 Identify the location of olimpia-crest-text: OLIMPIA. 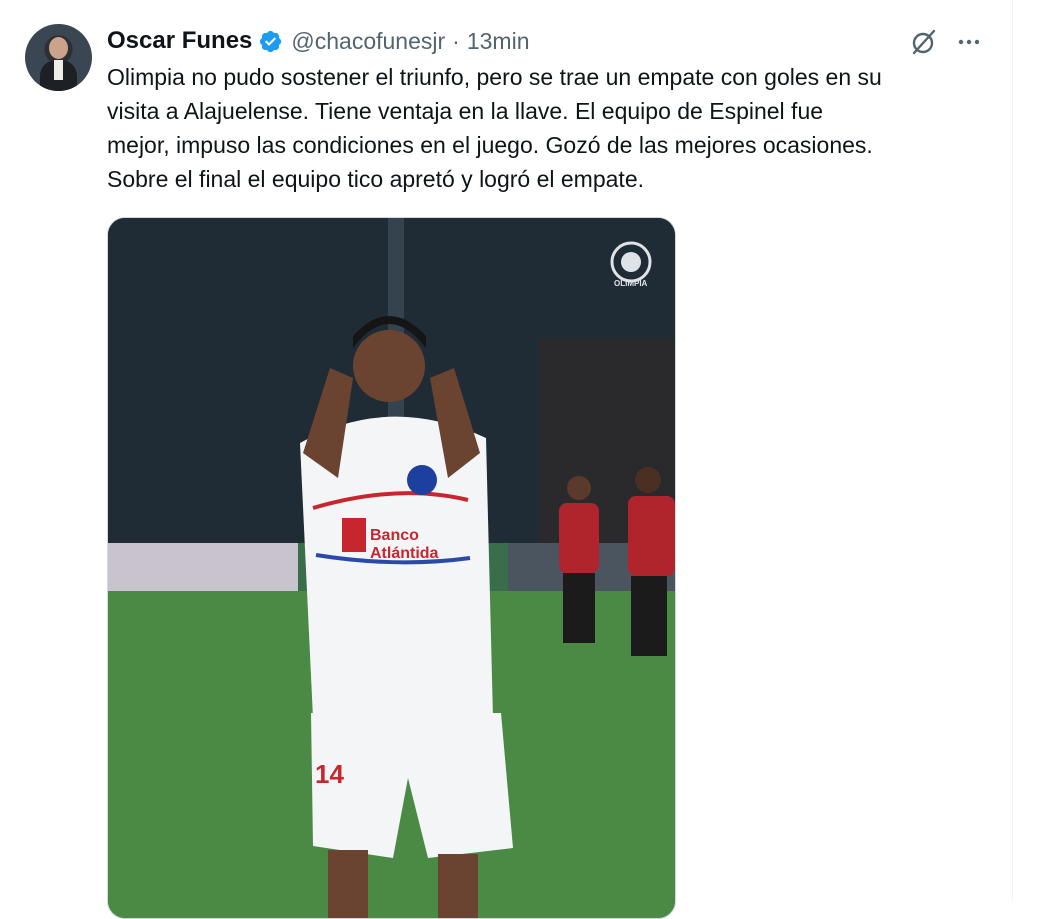
(631, 283).